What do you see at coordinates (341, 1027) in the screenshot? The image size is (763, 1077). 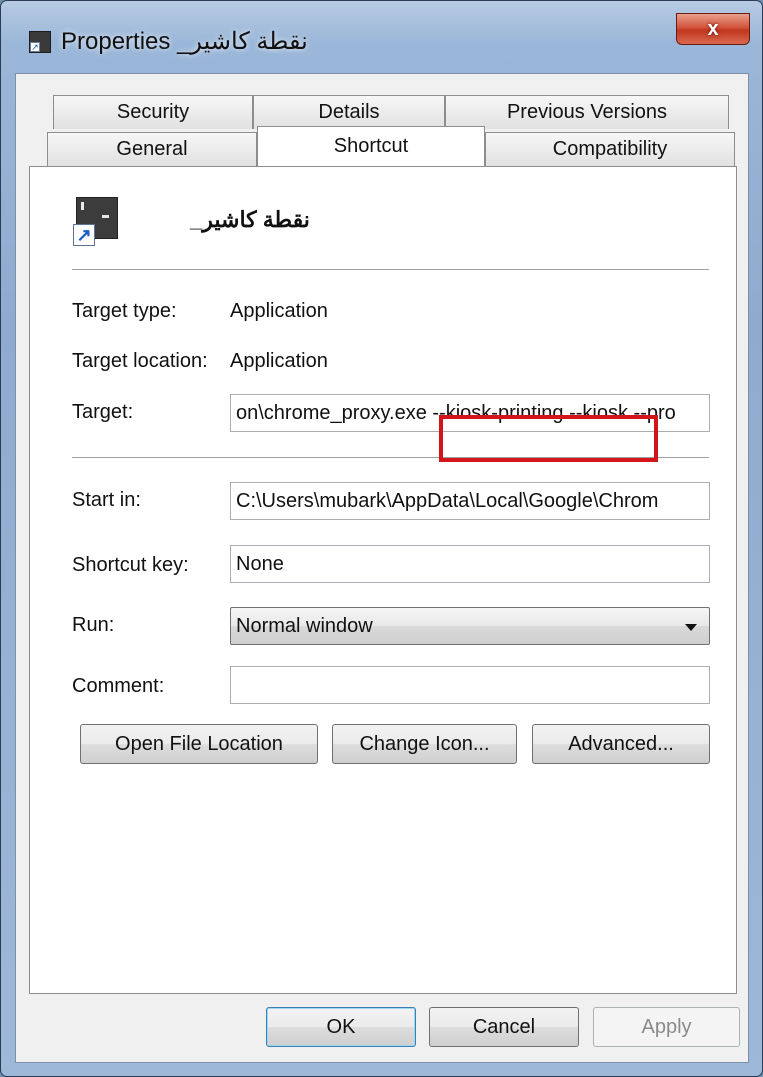 I see `ok-button: OK` at bounding box center [341, 1027].